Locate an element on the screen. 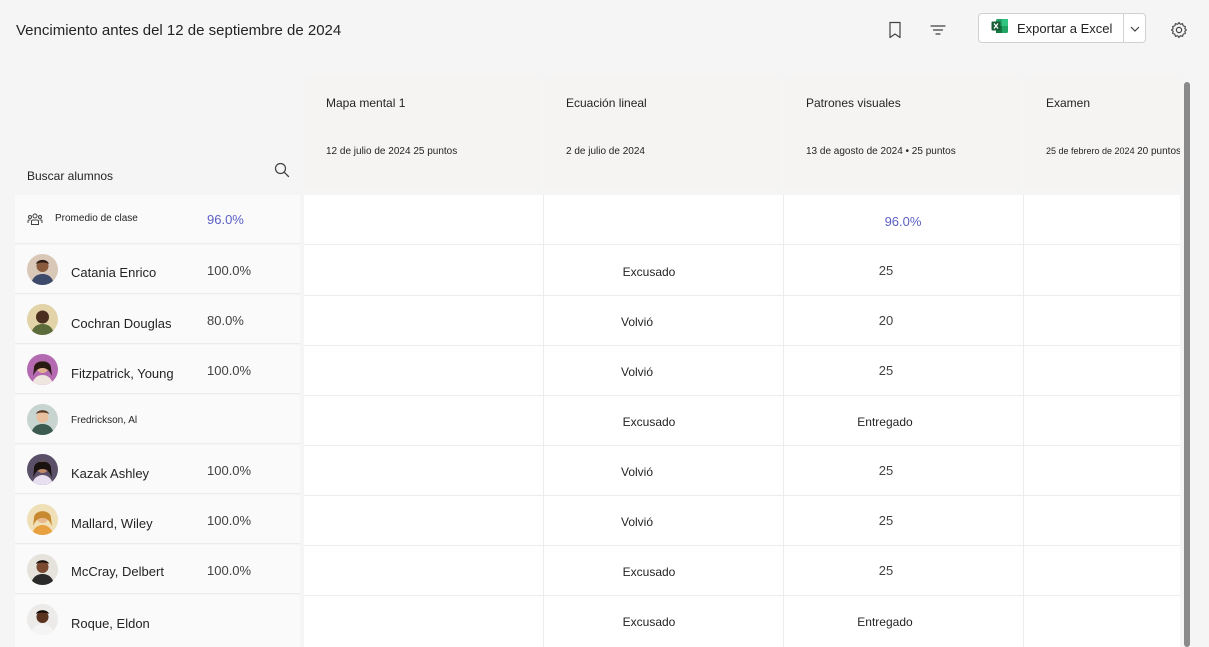  export-options-dropdown is located at coordinates (1134, 28).